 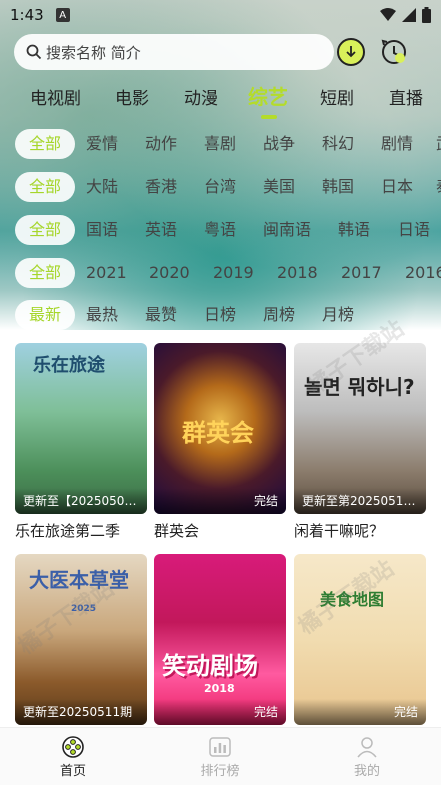 What do you see at coordinates (409, 15) in the screenshot?
I see `signal-icon` at bounding box center [409, 15].